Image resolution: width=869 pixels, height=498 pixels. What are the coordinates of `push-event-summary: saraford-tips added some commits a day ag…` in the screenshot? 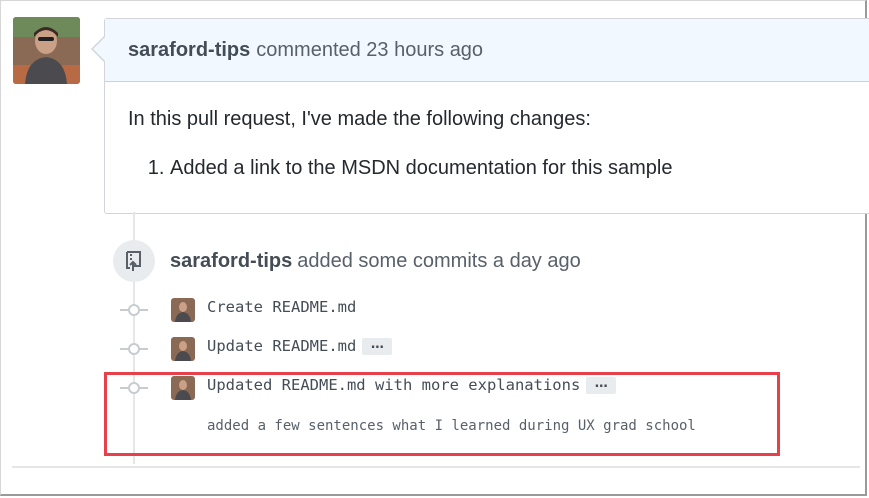 It's located at (375, 261).